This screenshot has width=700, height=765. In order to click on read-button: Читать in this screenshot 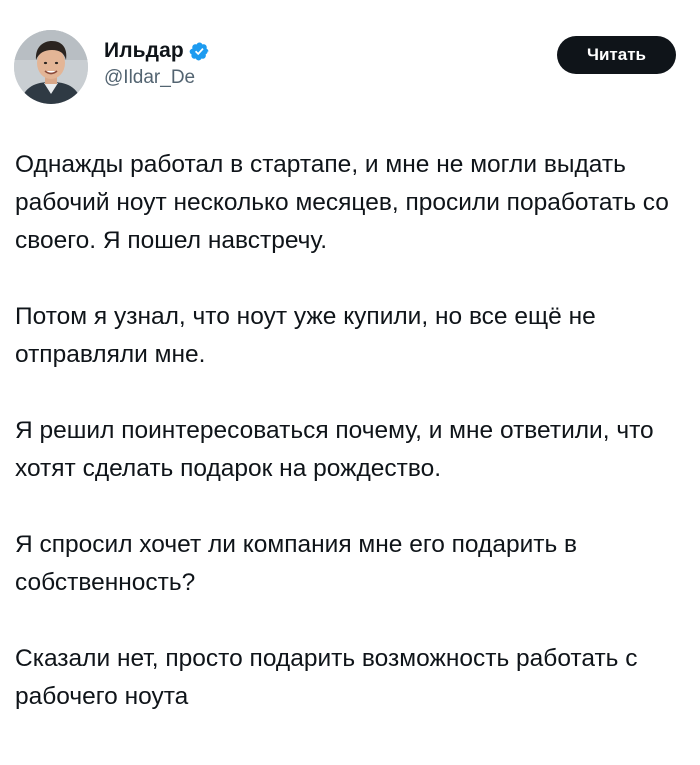, I will do `click(616, 55)`.